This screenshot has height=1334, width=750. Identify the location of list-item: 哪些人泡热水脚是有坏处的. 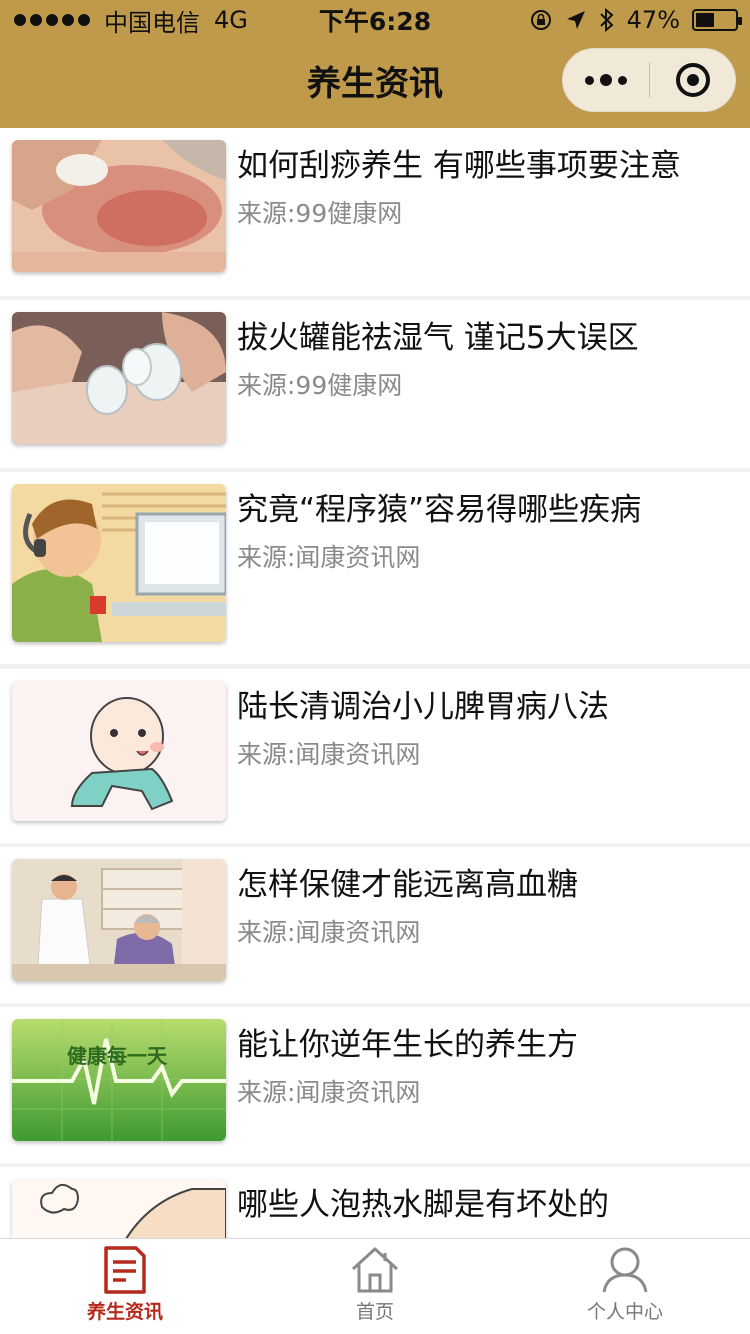
(375, 1202).